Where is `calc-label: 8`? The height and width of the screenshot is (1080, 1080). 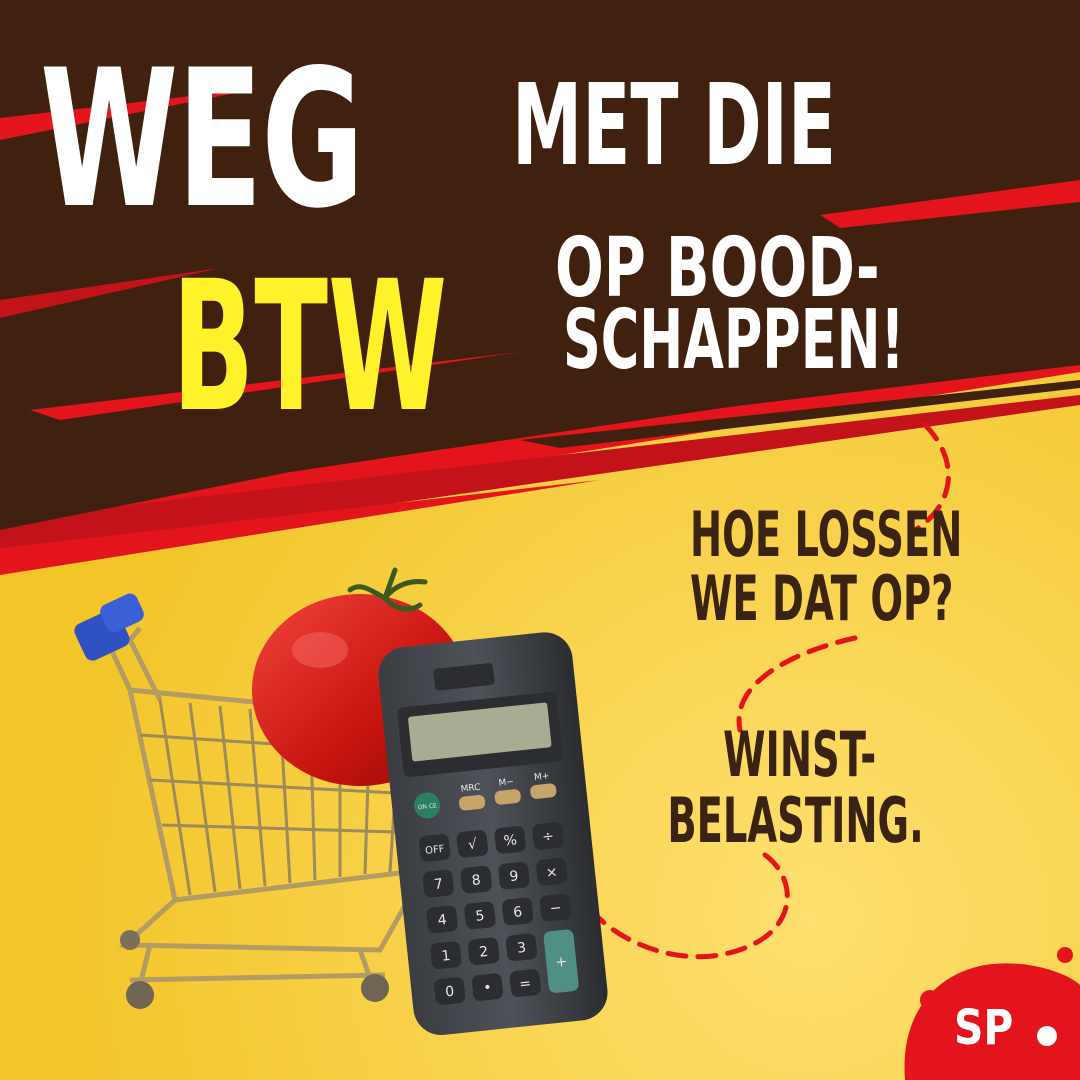
calc-label: 8 is located at coordinates (476, 880).